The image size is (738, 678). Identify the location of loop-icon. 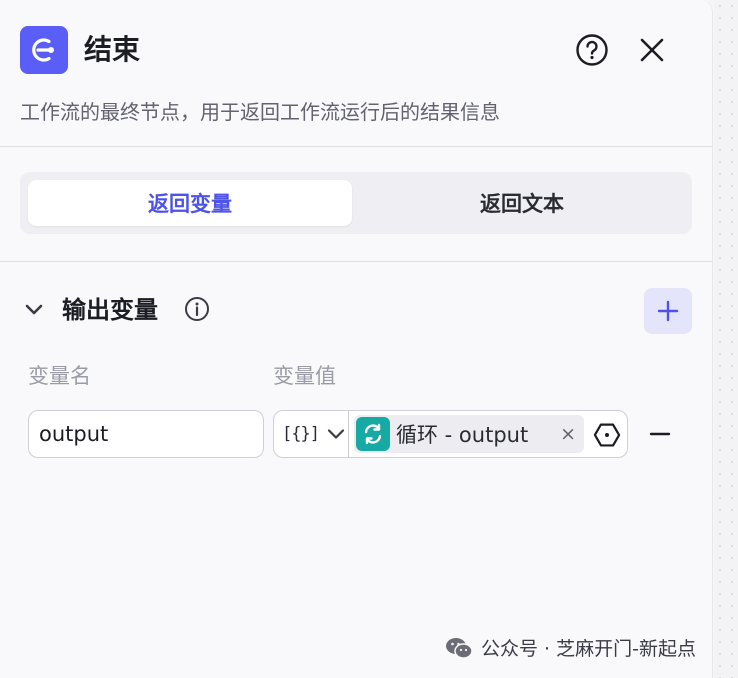
(373, 434).